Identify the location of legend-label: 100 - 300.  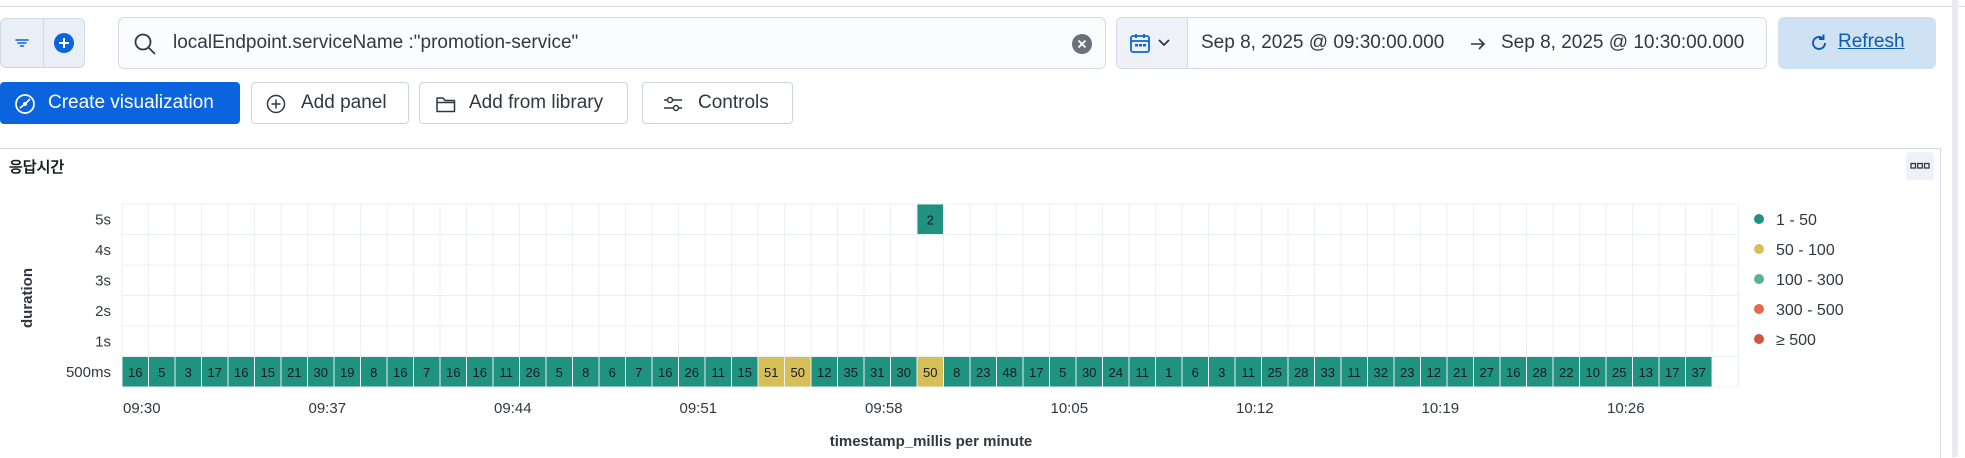
(1810, 280).